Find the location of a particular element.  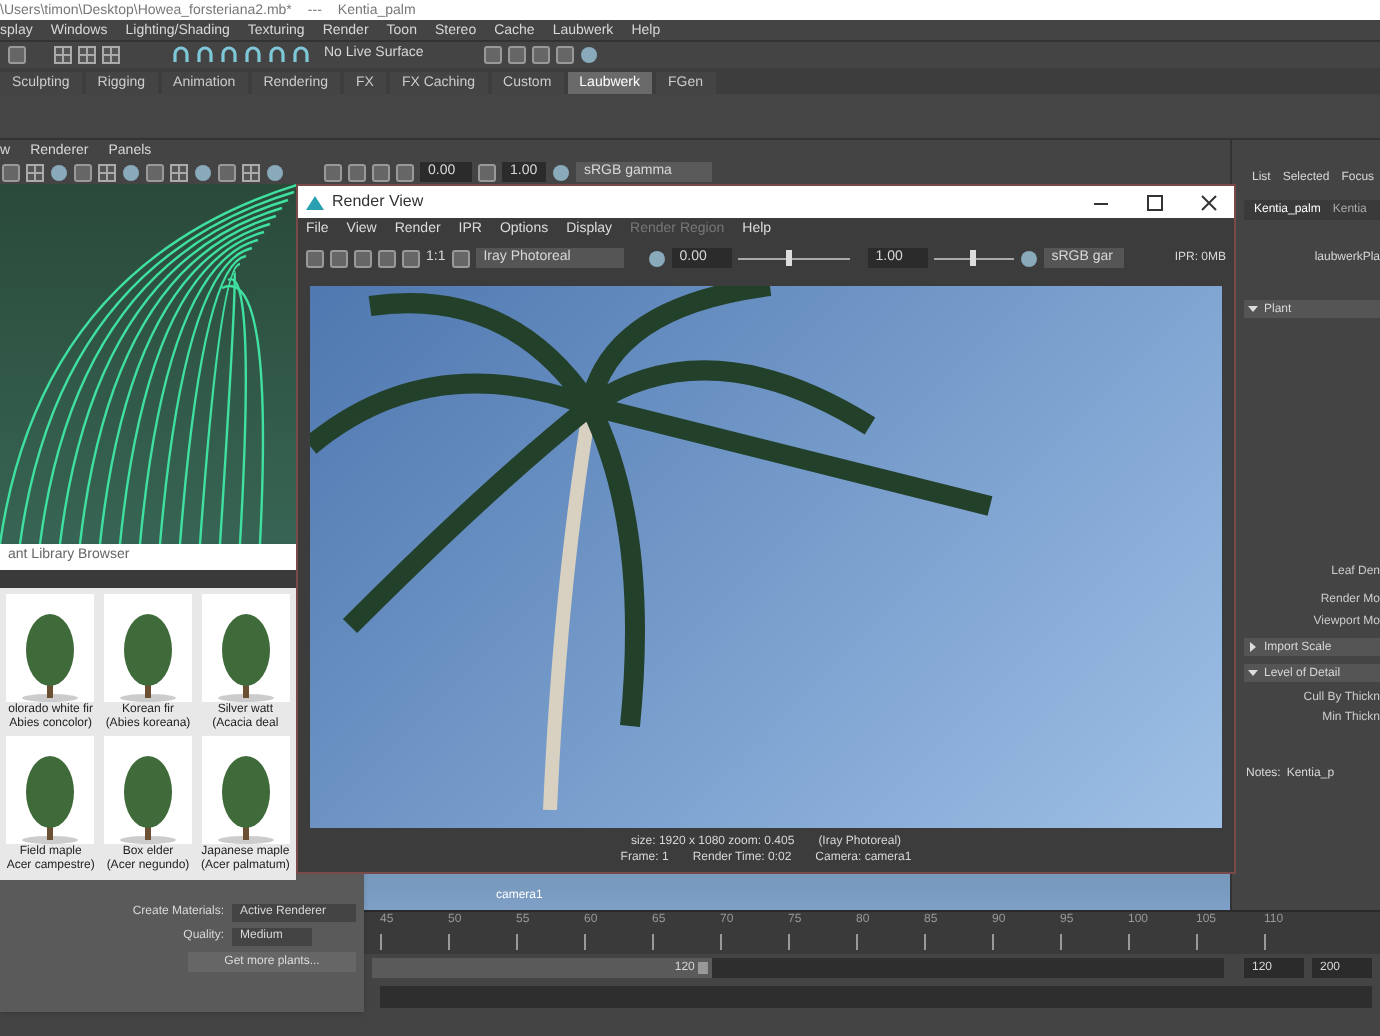

app-logo-icon is located at coordinates (315, 202).